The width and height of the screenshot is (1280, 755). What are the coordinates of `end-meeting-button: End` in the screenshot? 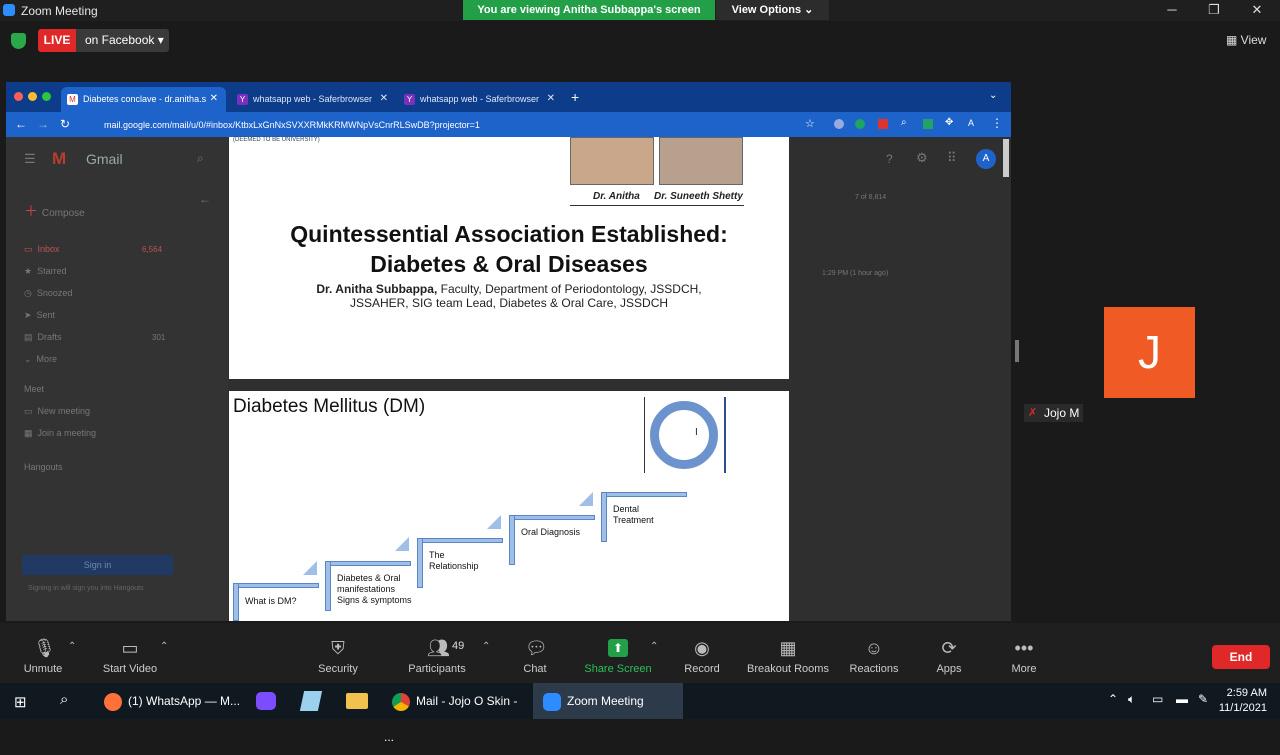 It's located at (1241, 657).